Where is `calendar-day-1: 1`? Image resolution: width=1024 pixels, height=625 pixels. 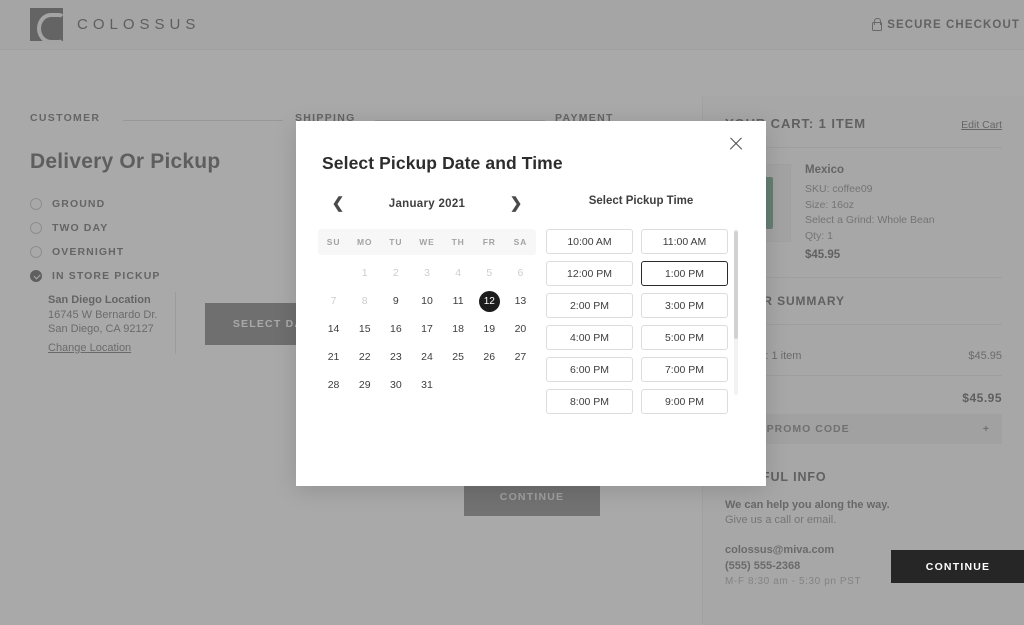 calendar-day-1: 1 is located at coordinates (364, 273).